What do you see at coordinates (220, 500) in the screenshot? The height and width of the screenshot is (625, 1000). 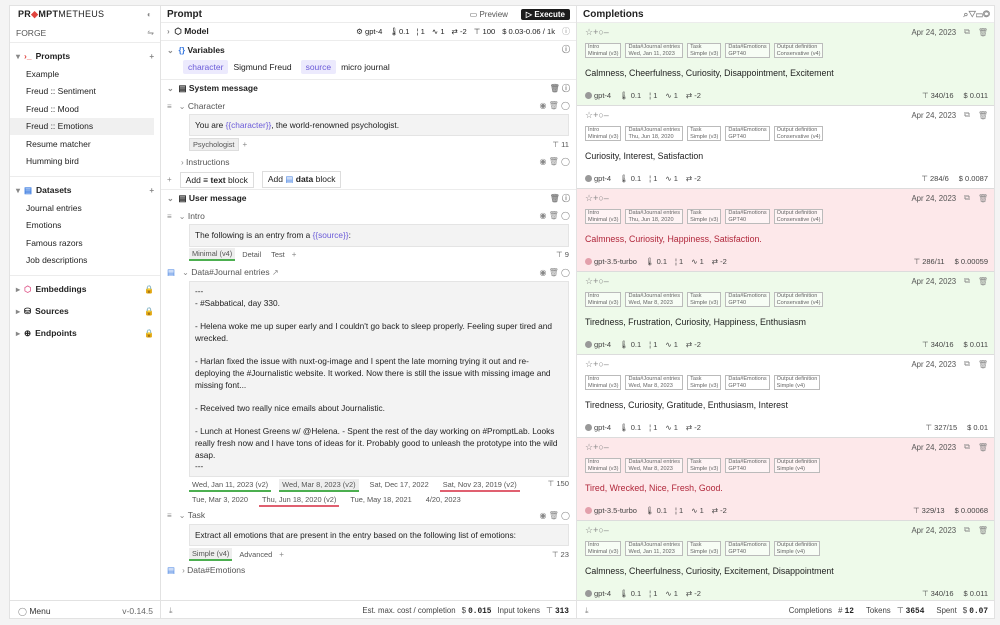 I see `journal-tab: Tue, Mar 3, 2020` at bounding box center [220, 500].